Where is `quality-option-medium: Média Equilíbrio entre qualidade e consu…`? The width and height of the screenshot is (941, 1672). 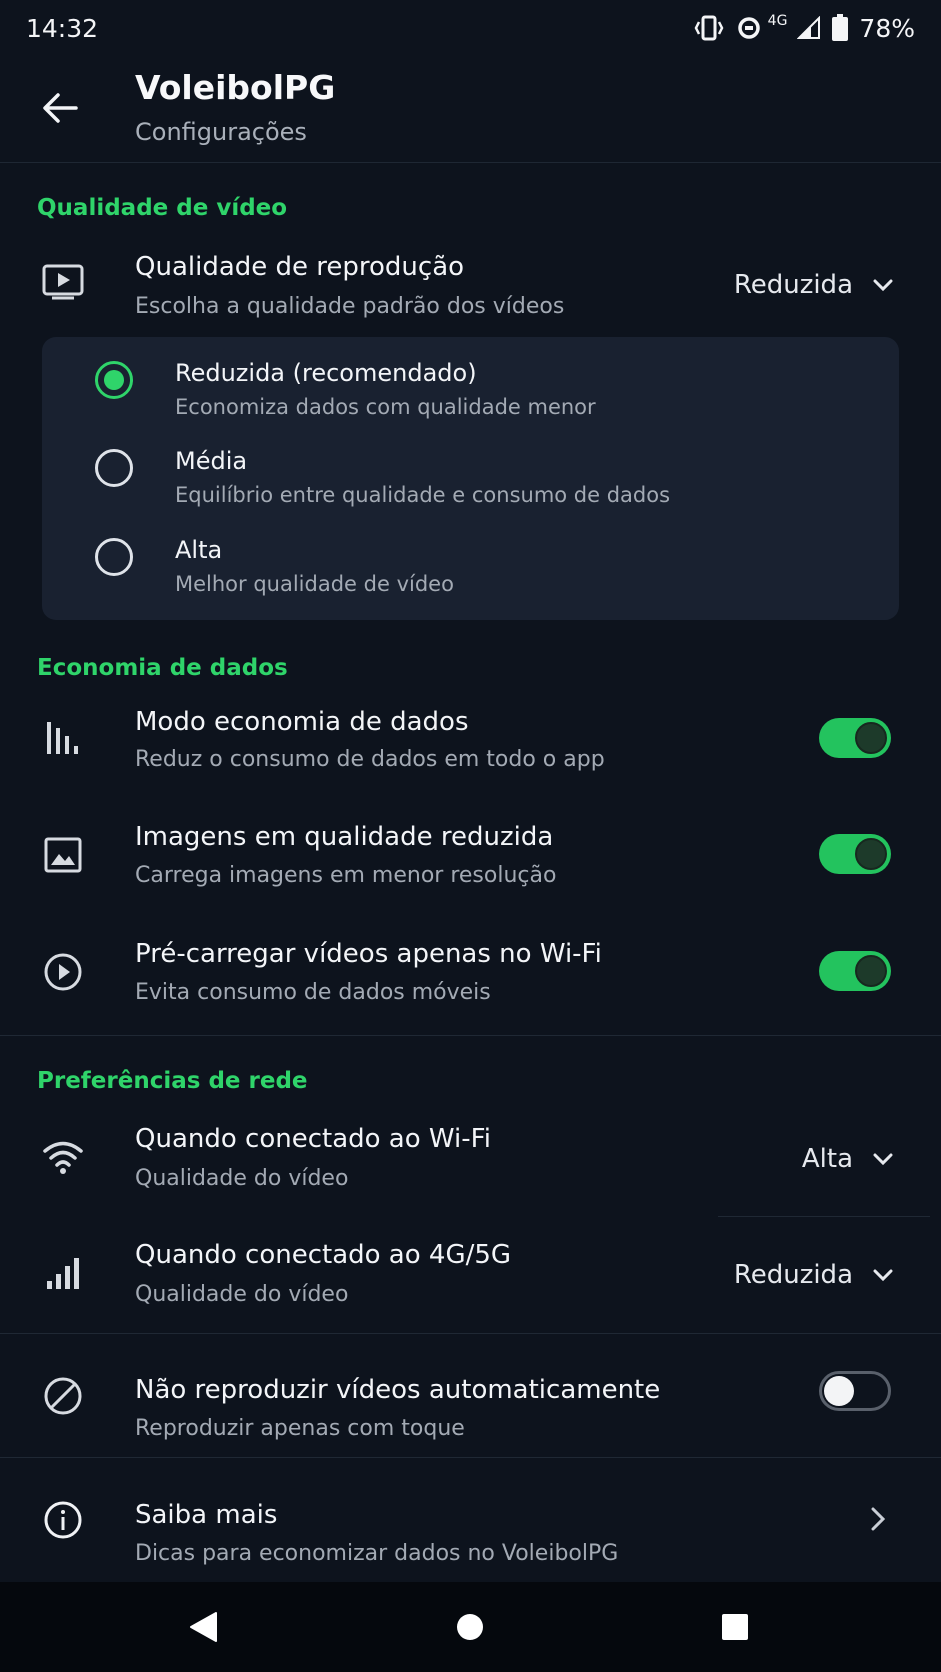
quality-option-medium: Média Equilíbrio entre qualidade e consu… is located at coordinates (470, 468).